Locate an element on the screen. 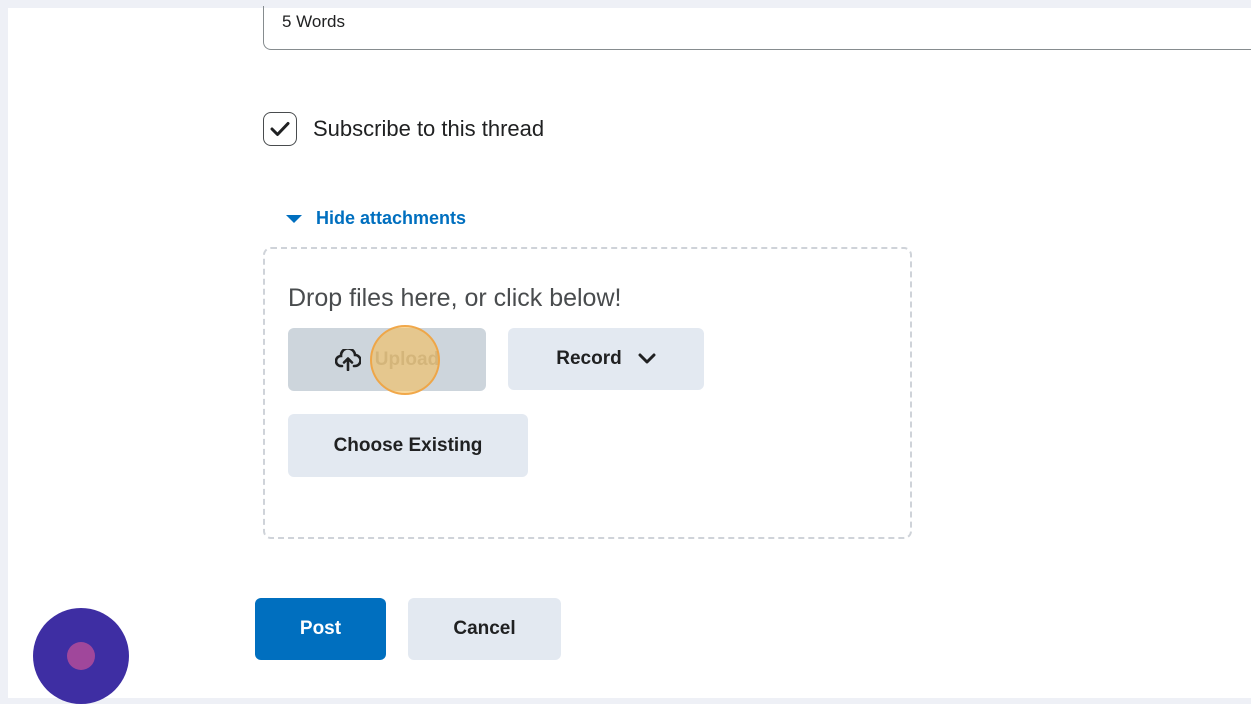  subscribe-label: Subscribe to this thread is located at coordinates (428, 129).